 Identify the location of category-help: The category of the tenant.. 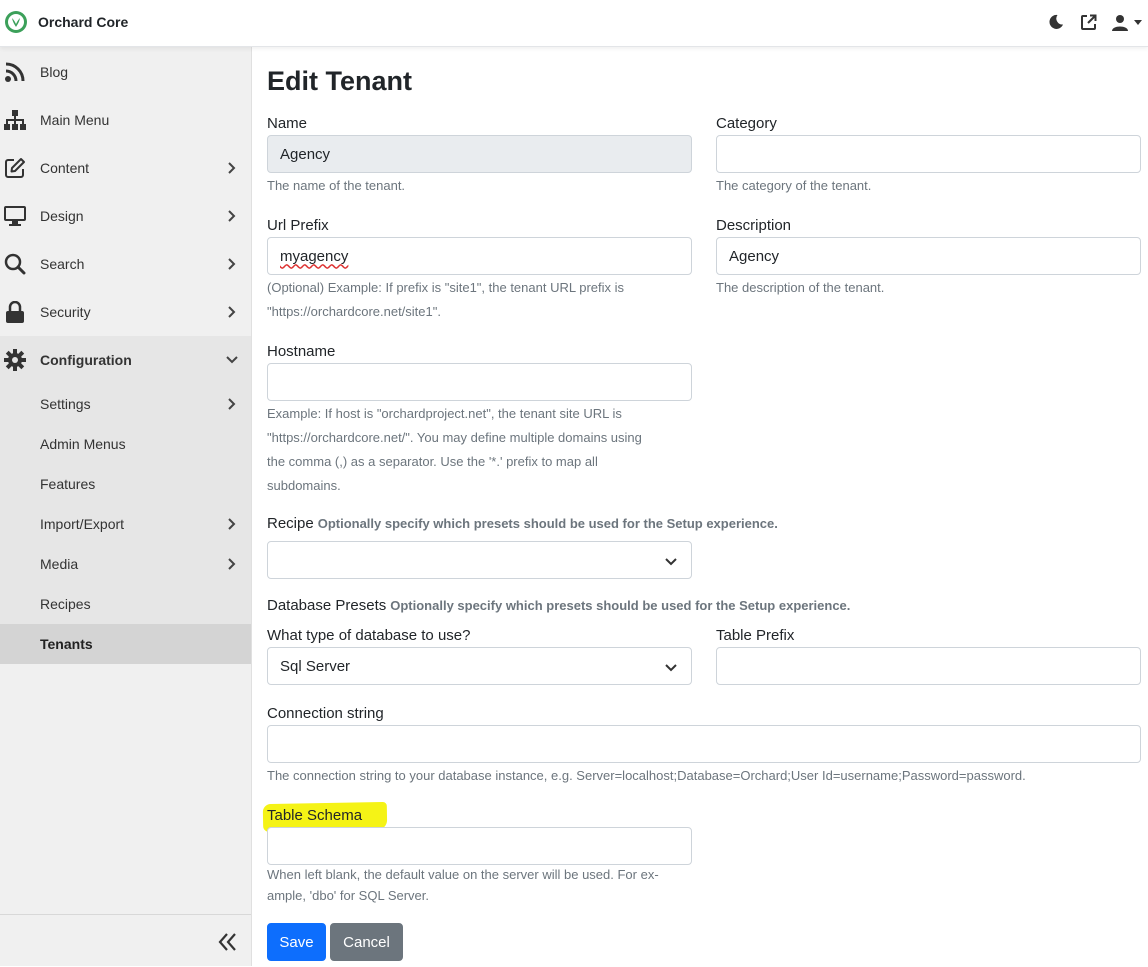
(794, 185).